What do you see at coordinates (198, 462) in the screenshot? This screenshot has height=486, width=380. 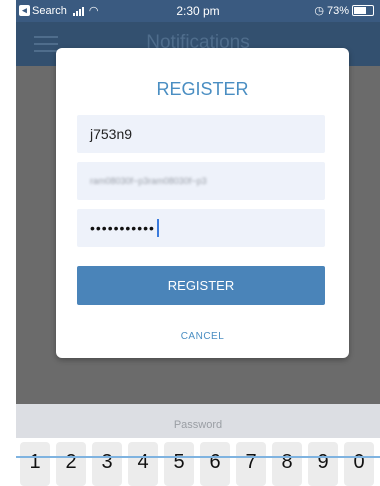 I see `number-key-row: 1 2 3 4 5 6 7 8 9 0` at bounding box center [198, 462].